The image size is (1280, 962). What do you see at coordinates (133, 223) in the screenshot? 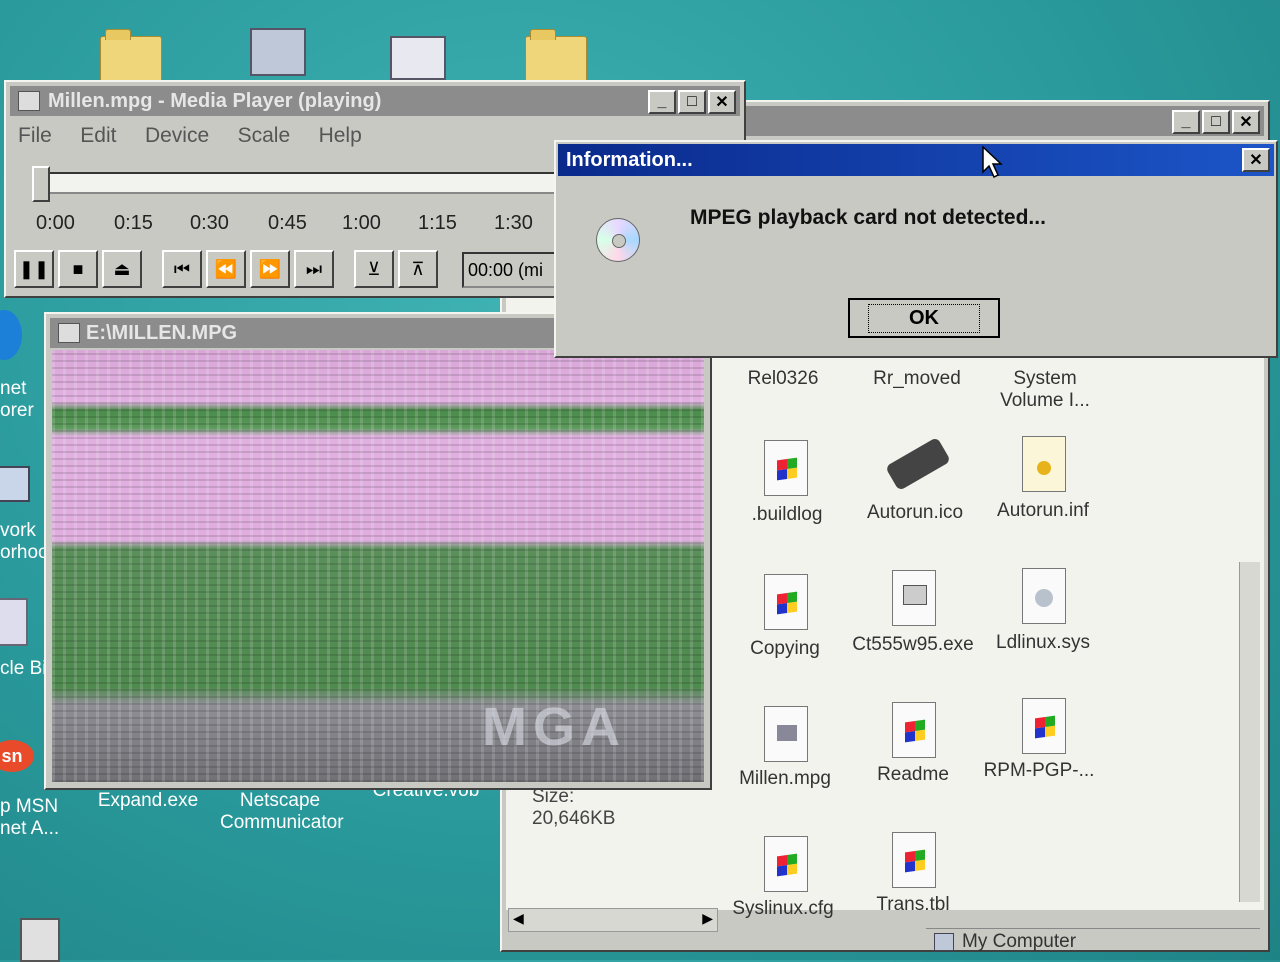
I see `tick-label: 0:15` at bounding box center [133, 223].